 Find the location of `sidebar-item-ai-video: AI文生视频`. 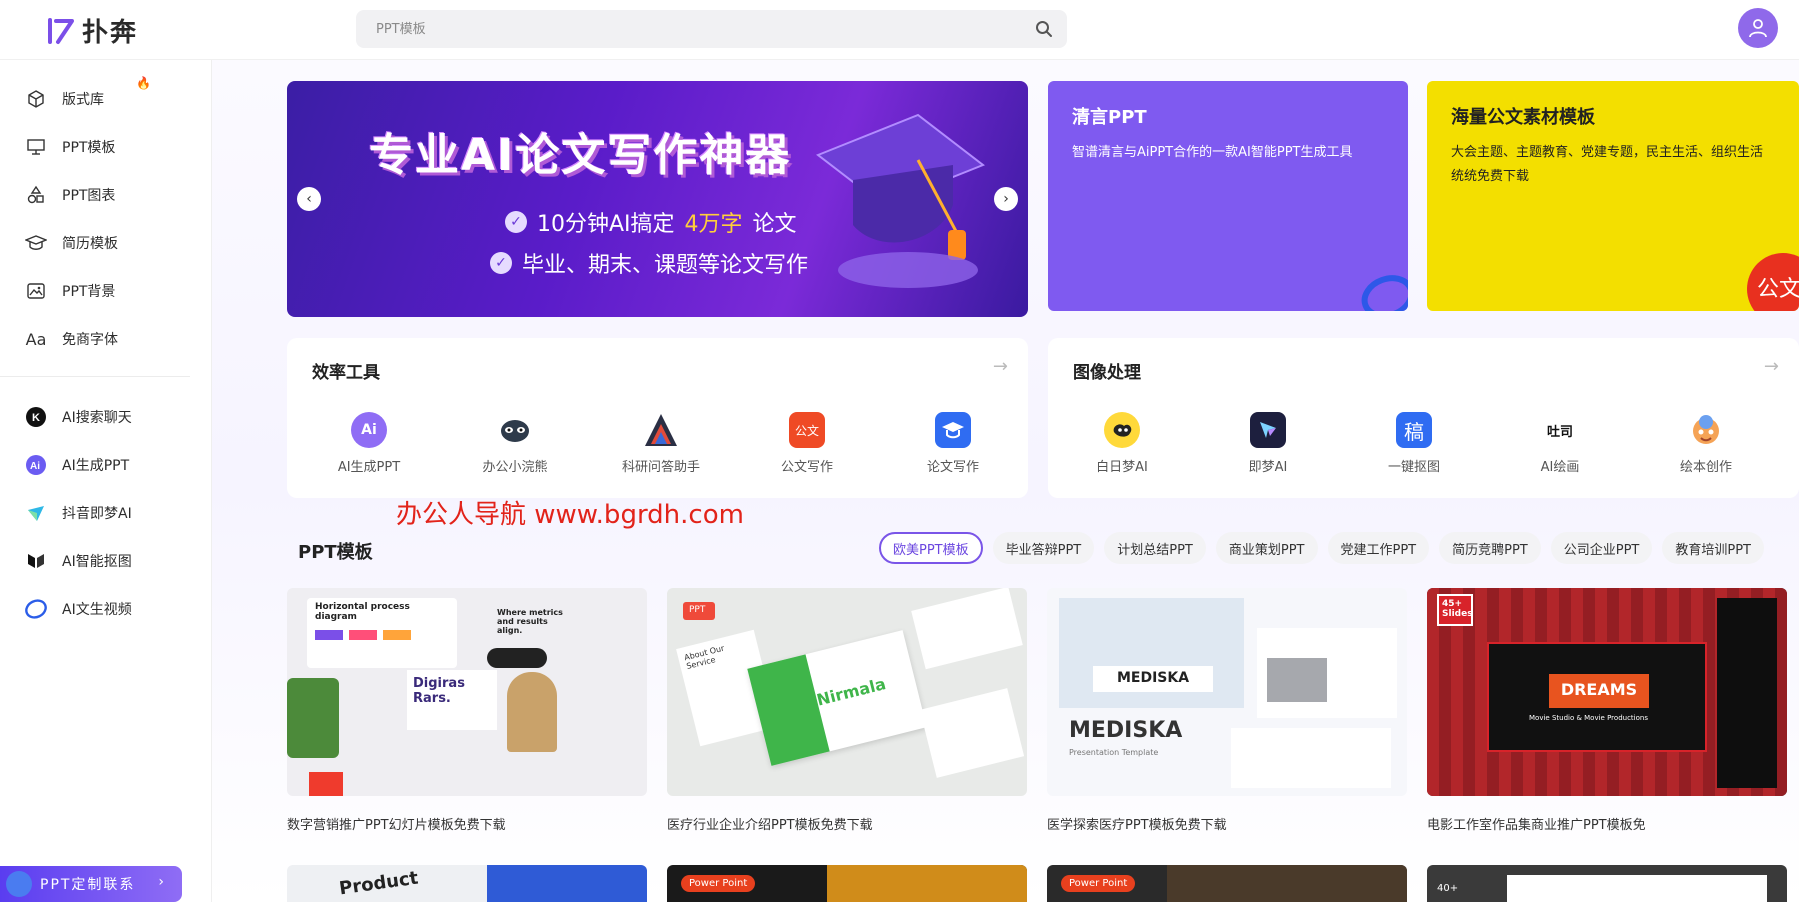

sidebar-item-ai-video: AI文生视频 is located at coordinates (78, 609).